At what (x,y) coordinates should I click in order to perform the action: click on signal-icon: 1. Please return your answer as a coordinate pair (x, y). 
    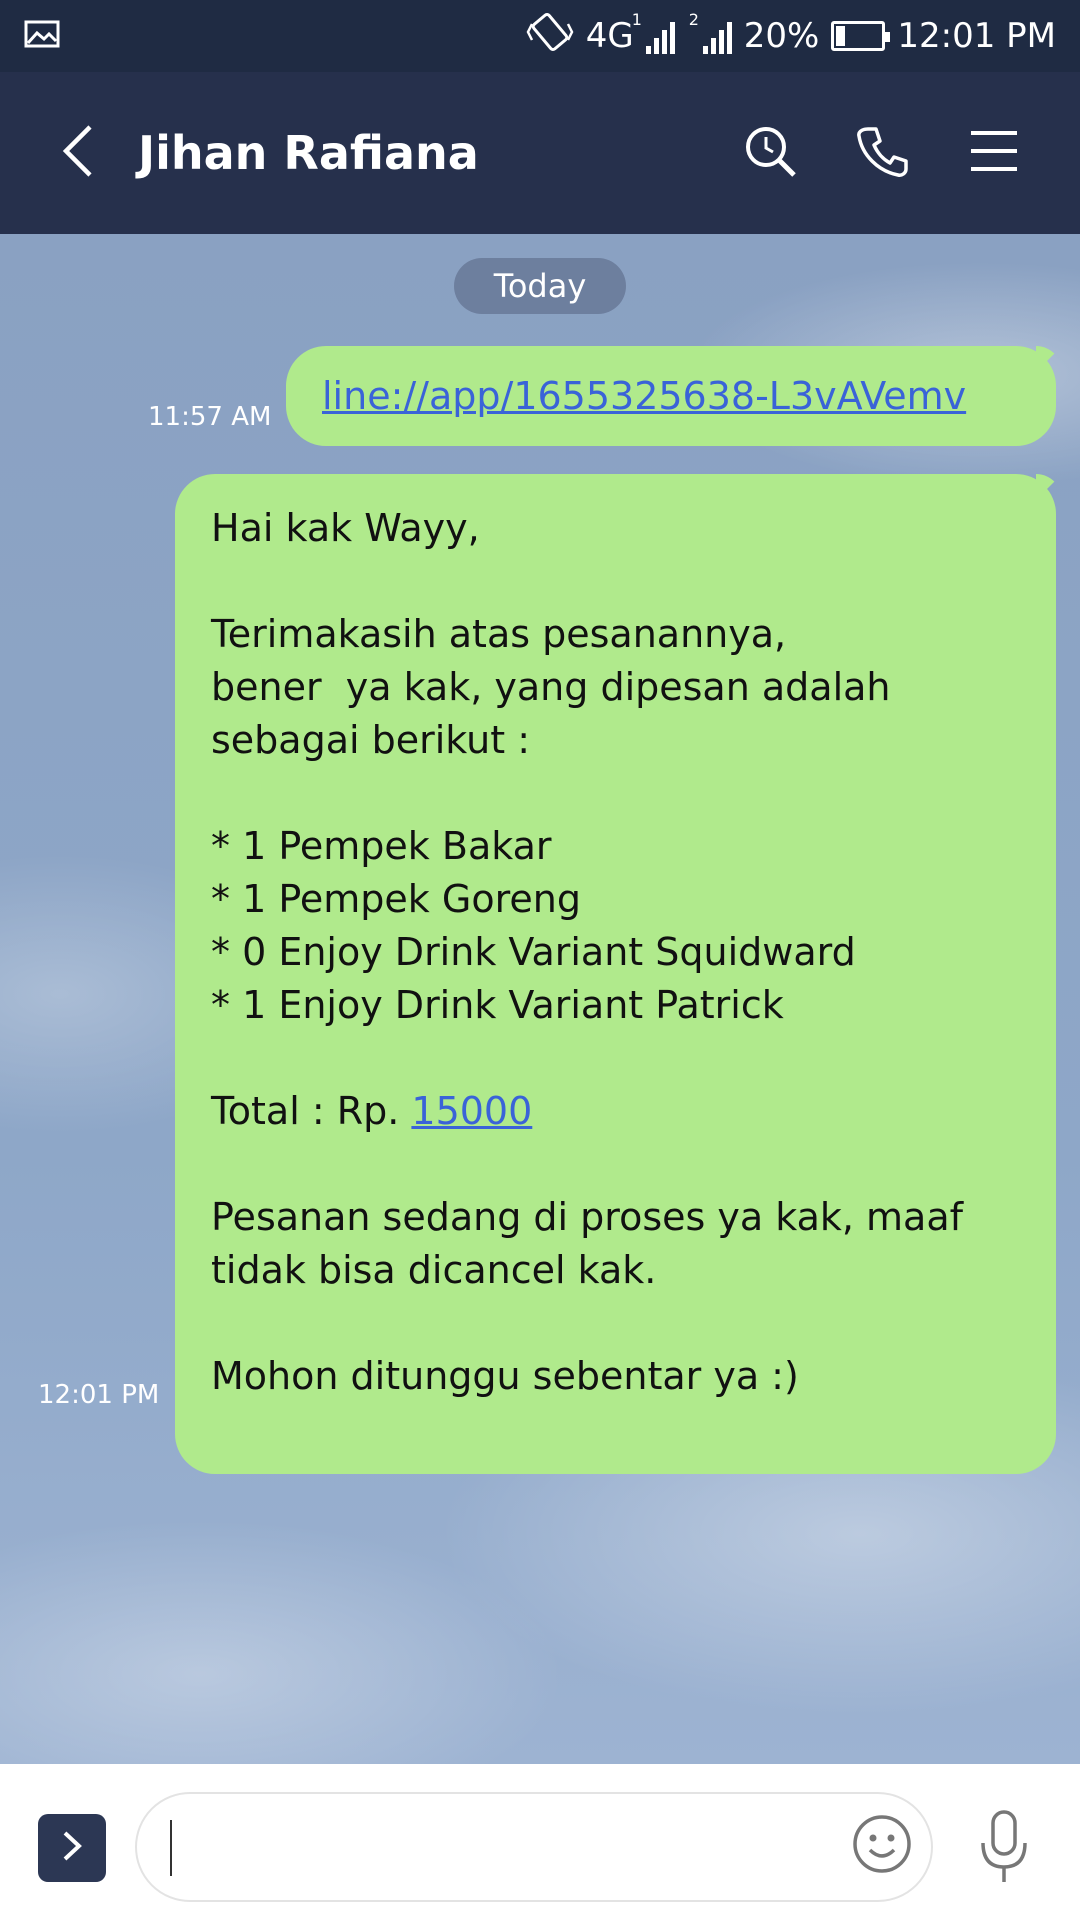
    Looking at the image, I should click on (653, 32).